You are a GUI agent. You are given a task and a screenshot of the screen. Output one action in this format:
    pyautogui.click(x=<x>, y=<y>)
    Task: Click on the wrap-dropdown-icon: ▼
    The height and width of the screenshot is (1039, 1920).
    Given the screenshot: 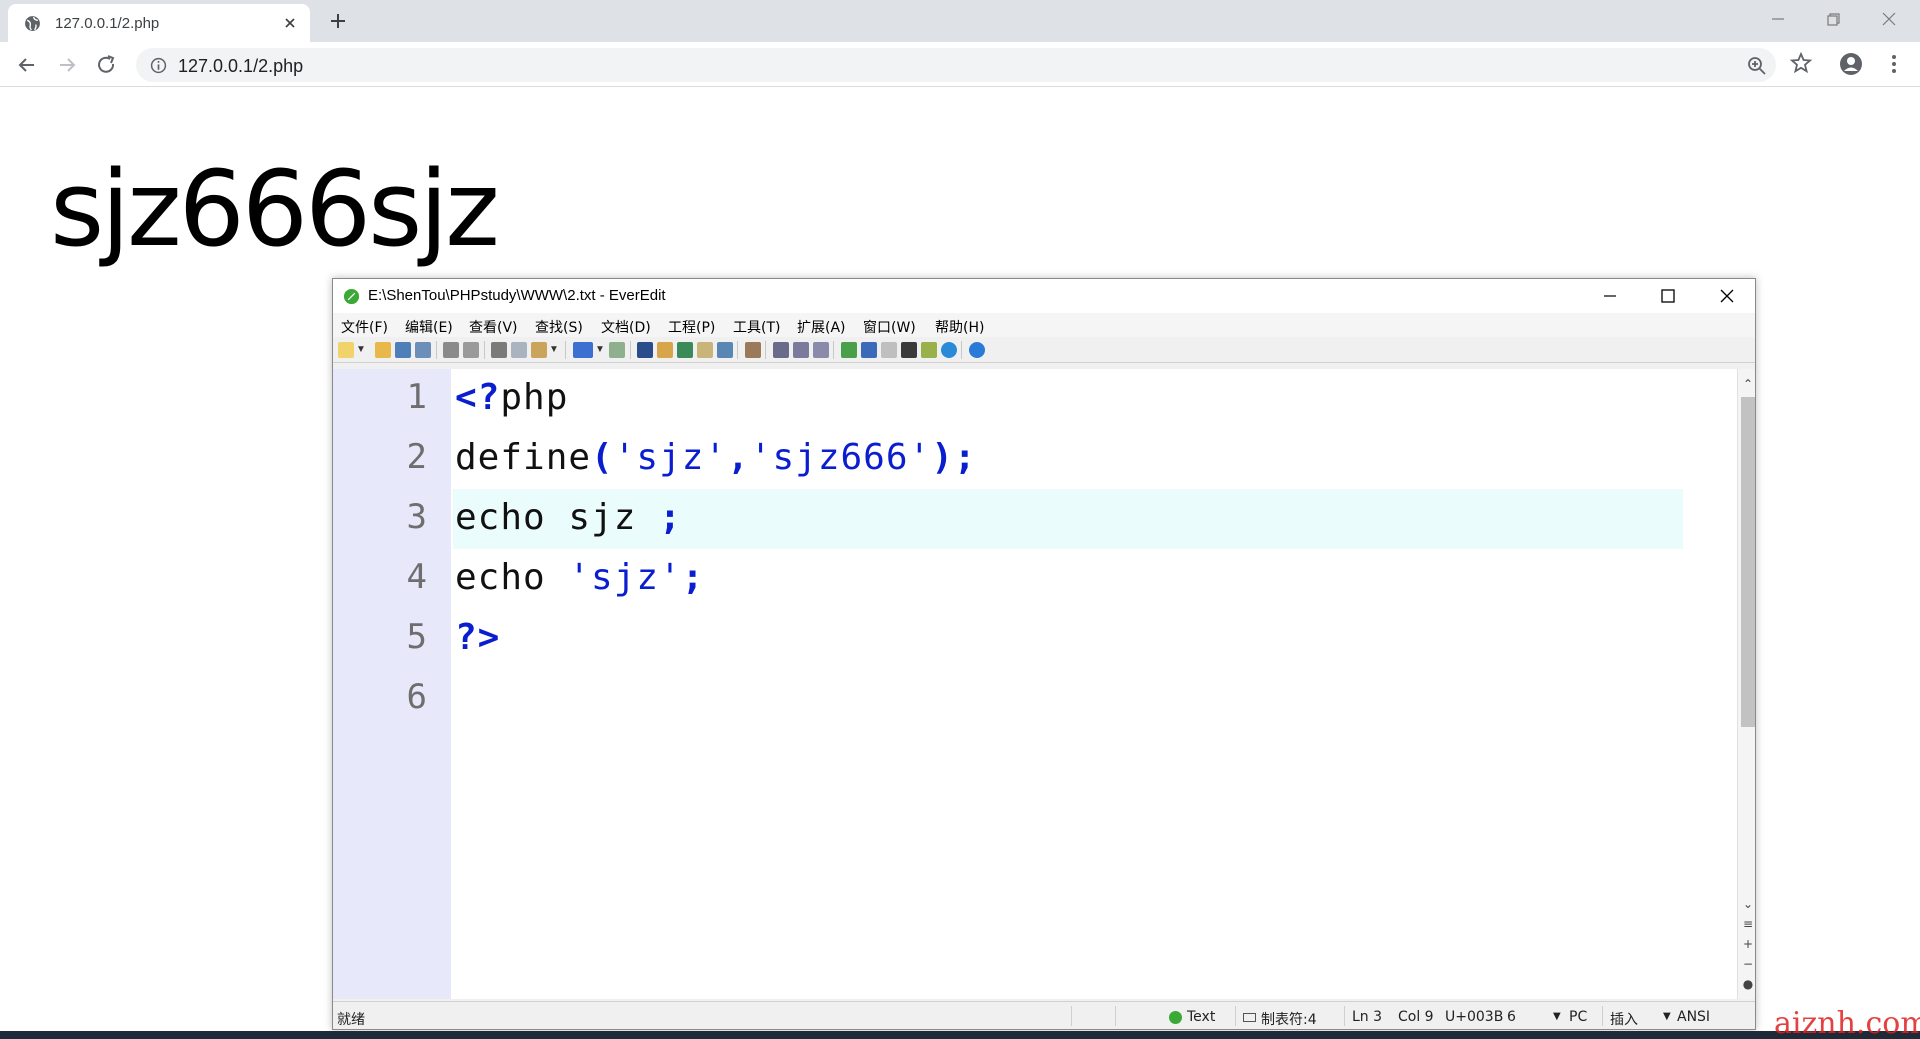 What is the action you would take?
    pyautogui.click(x=600, y=350)
    